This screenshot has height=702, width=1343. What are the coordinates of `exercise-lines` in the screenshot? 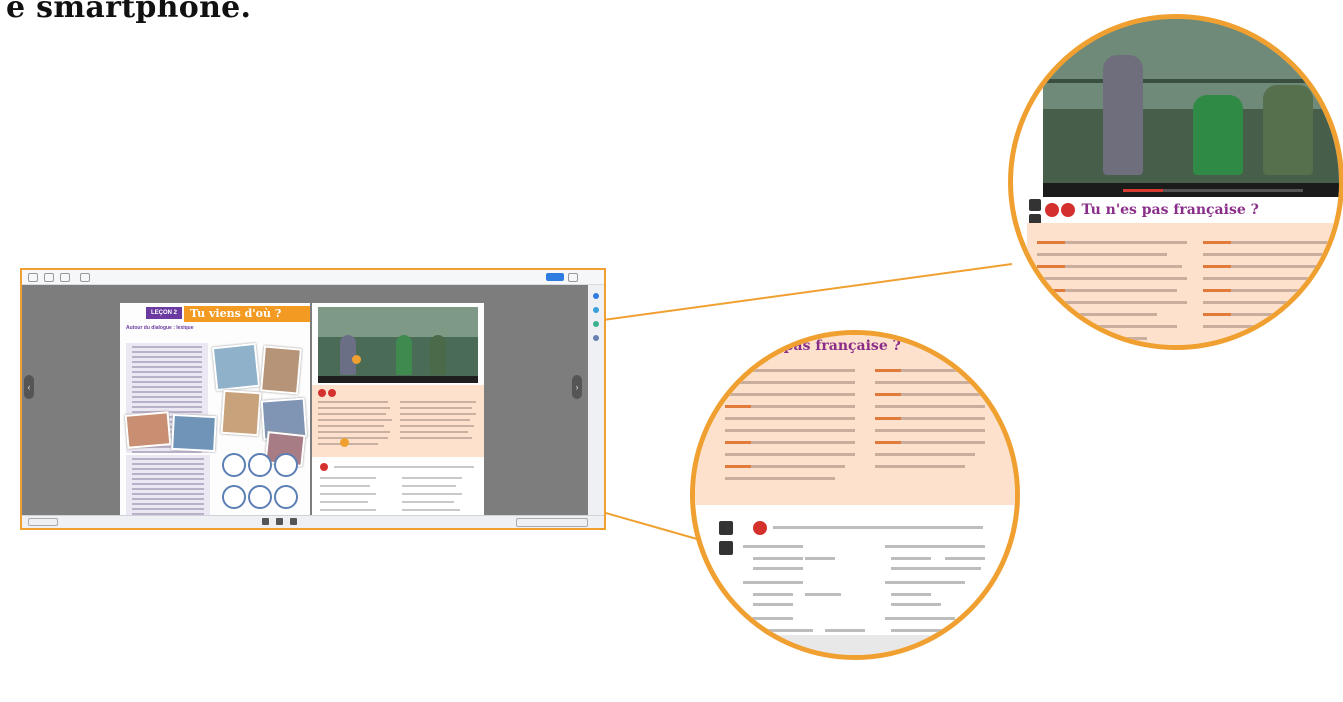 It's located at (864, 579).